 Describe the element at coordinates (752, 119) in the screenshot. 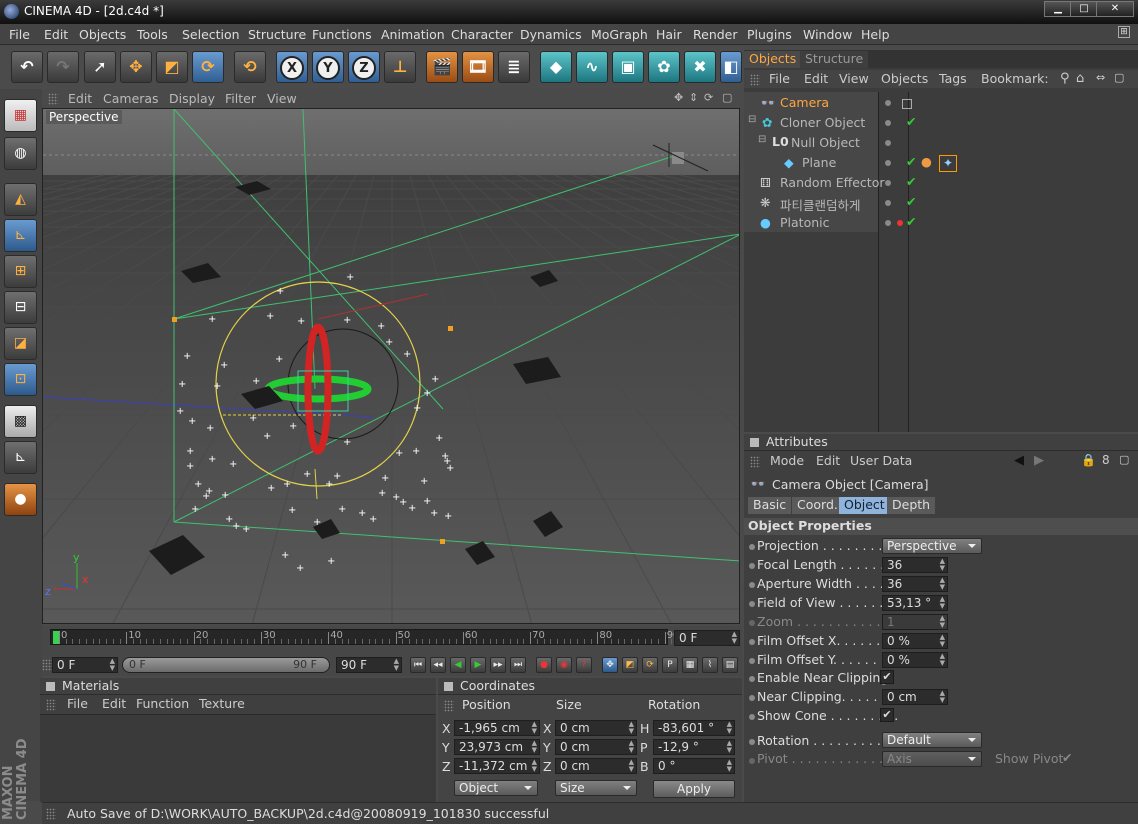

I see `collapse-icon: ⊟` at that location.